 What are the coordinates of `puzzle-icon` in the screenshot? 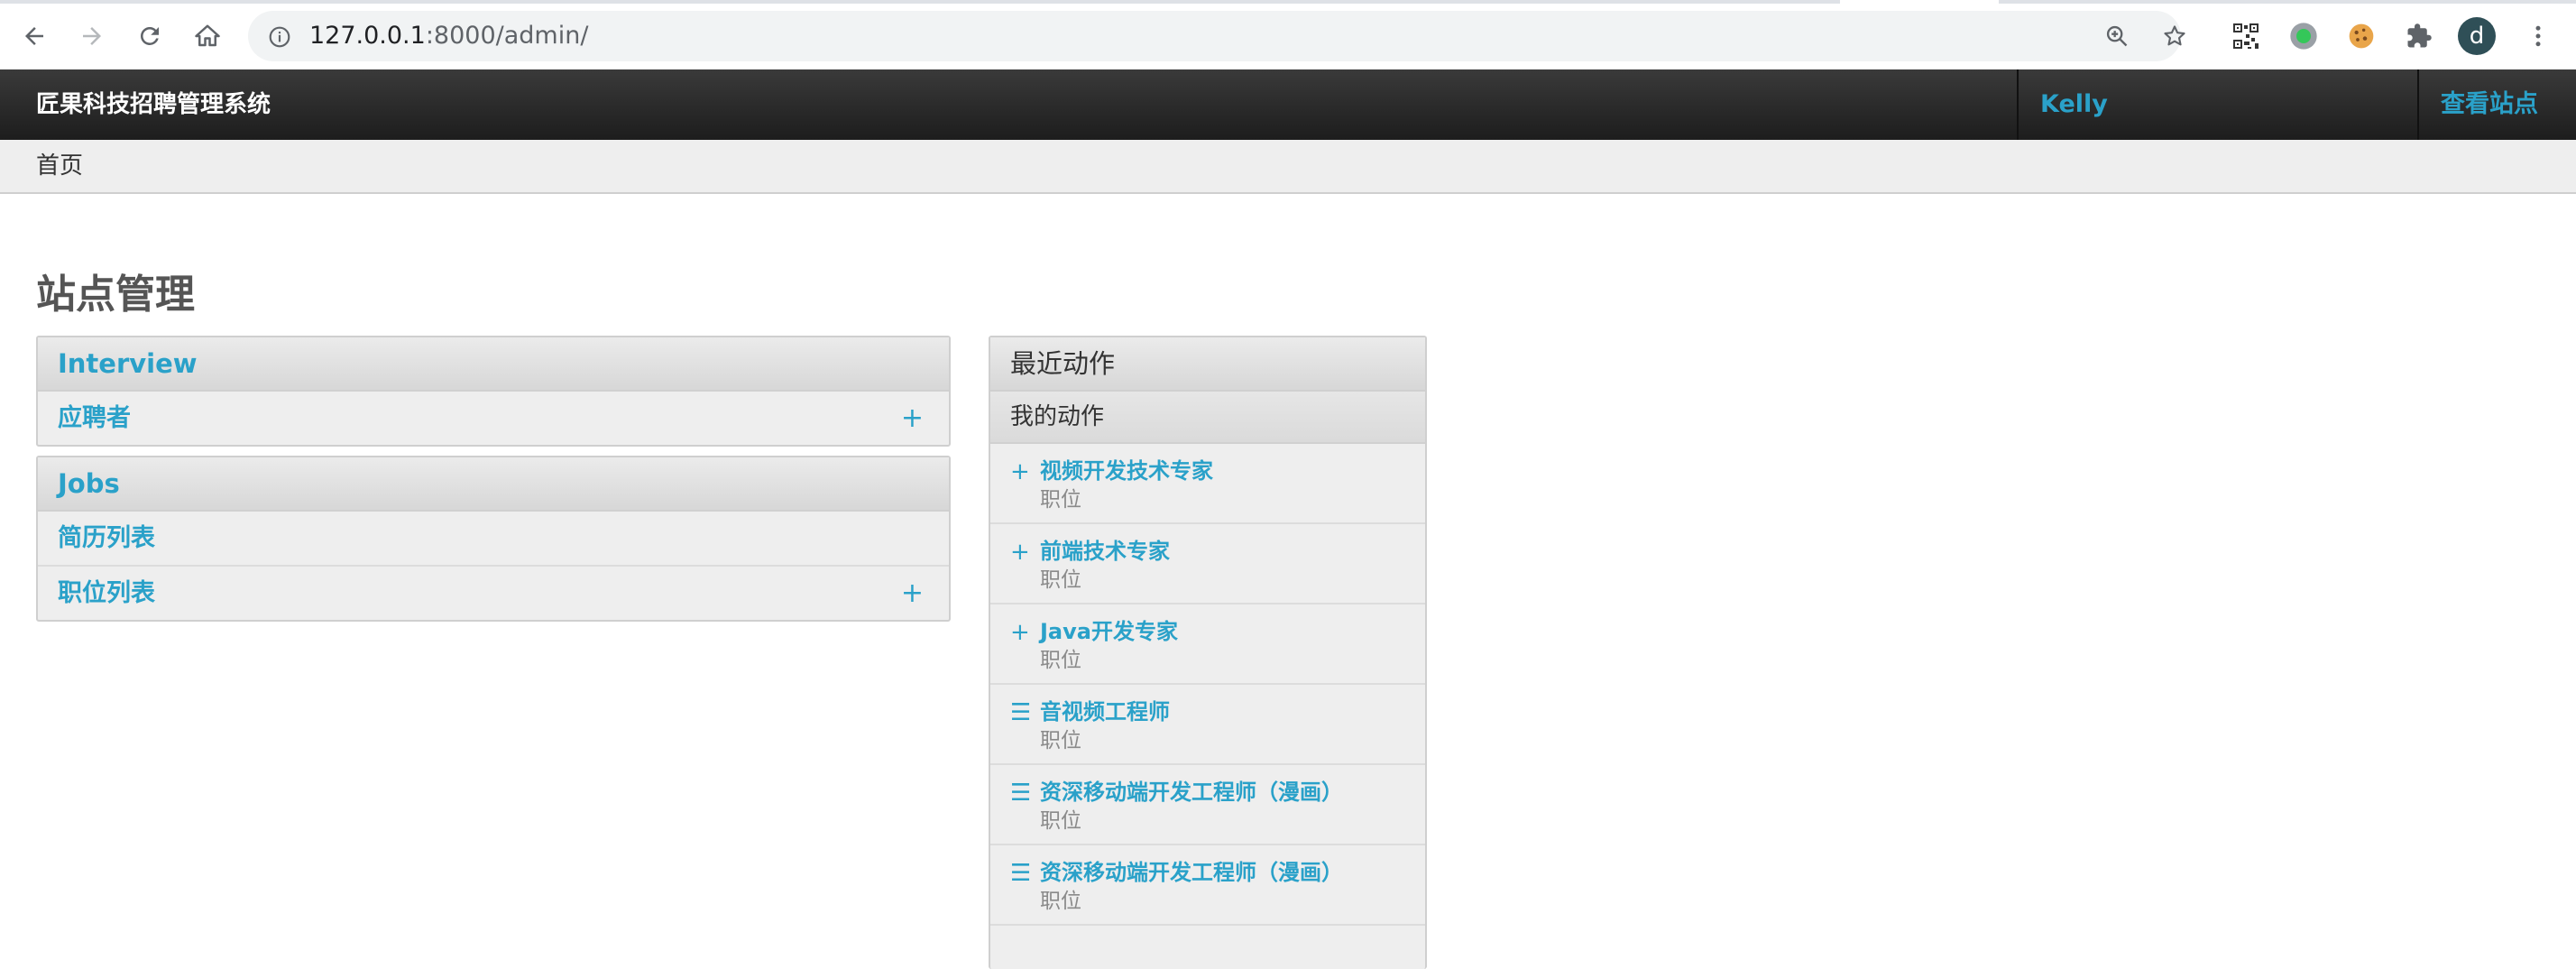 It's located at (2419, 35).